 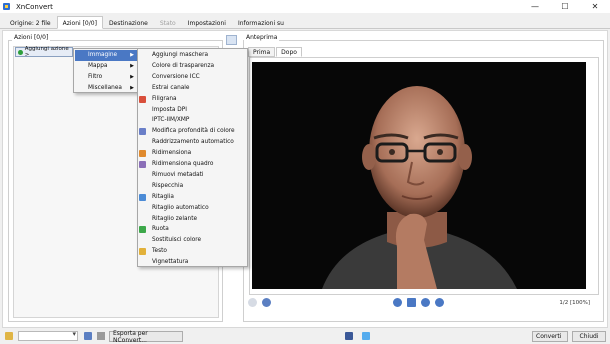 I want to click on add-action-button: Aggiungi azione >, so click(x=44, y=52).